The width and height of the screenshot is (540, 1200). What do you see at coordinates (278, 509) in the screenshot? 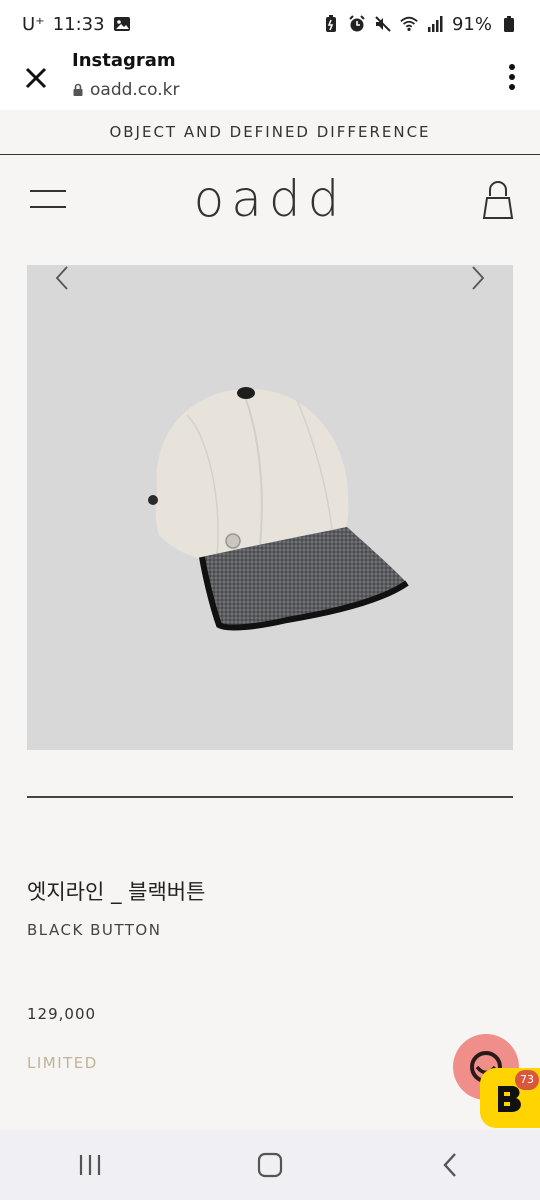
I see `cap-product-image` at bounding box center [278, 509].